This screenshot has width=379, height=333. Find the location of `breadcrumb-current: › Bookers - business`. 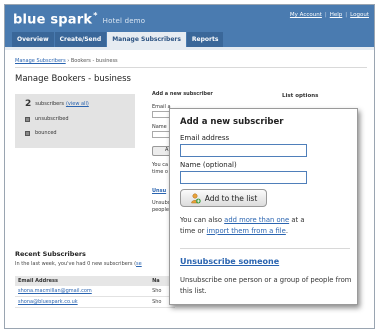

breadcrumb-current: › Bookers - business is located at coordinates (92, 61).